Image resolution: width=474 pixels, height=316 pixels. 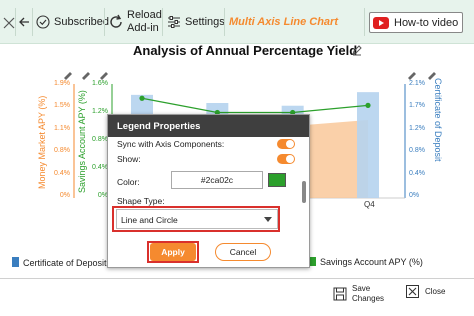 I want to click on legend-item-cd: Certificate of Deposit, so click(x=59, y=262).